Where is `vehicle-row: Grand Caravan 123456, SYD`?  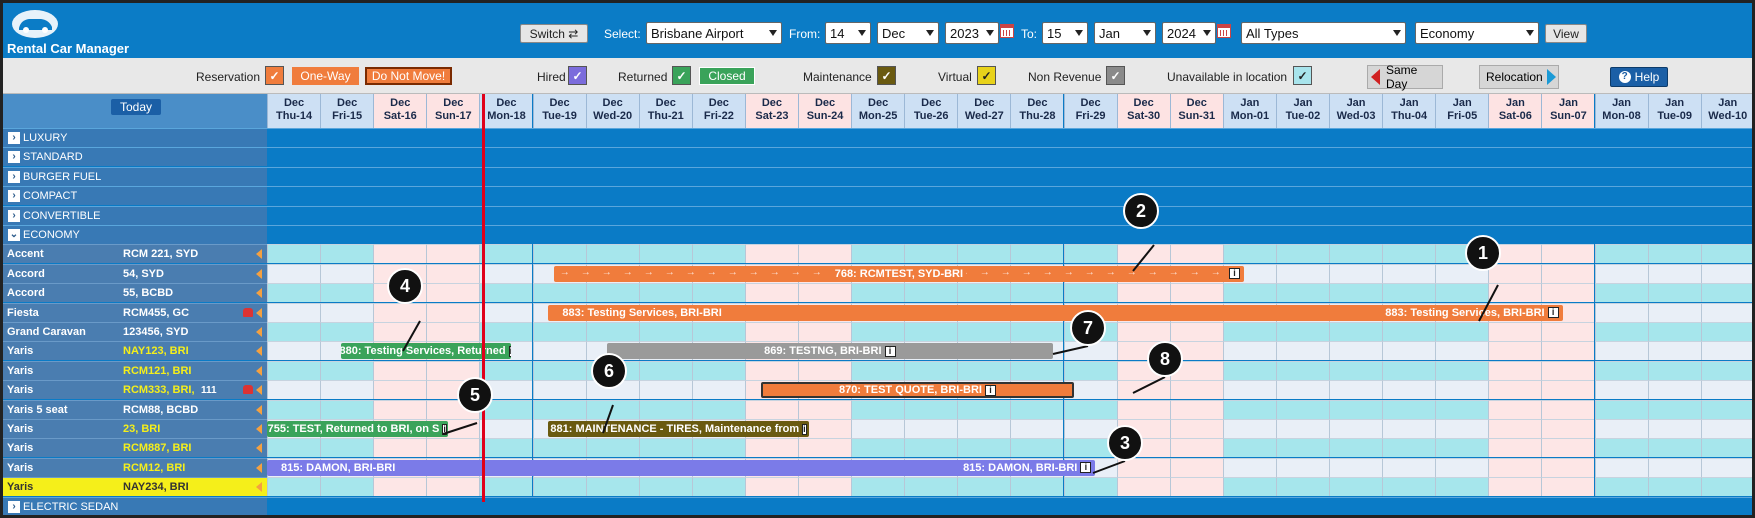
vehicle-row: Grand Caravan 123456, SYD is located at coordinates (135, 331).